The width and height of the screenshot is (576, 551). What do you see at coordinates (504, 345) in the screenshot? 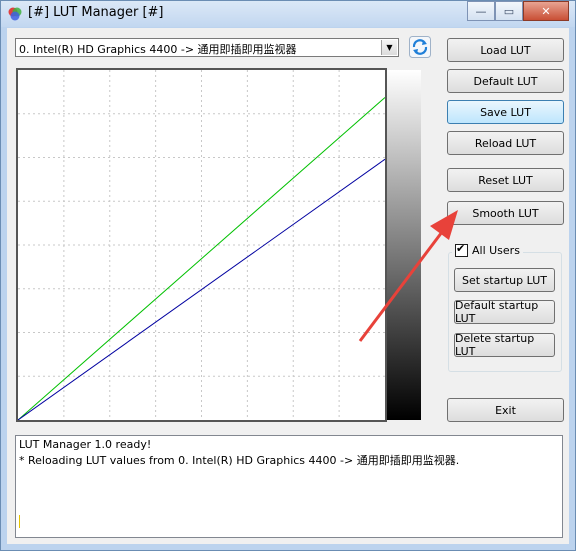
I see `delete-startup-lut-button: Delete startup LUT` at bounding box center [504, 345].